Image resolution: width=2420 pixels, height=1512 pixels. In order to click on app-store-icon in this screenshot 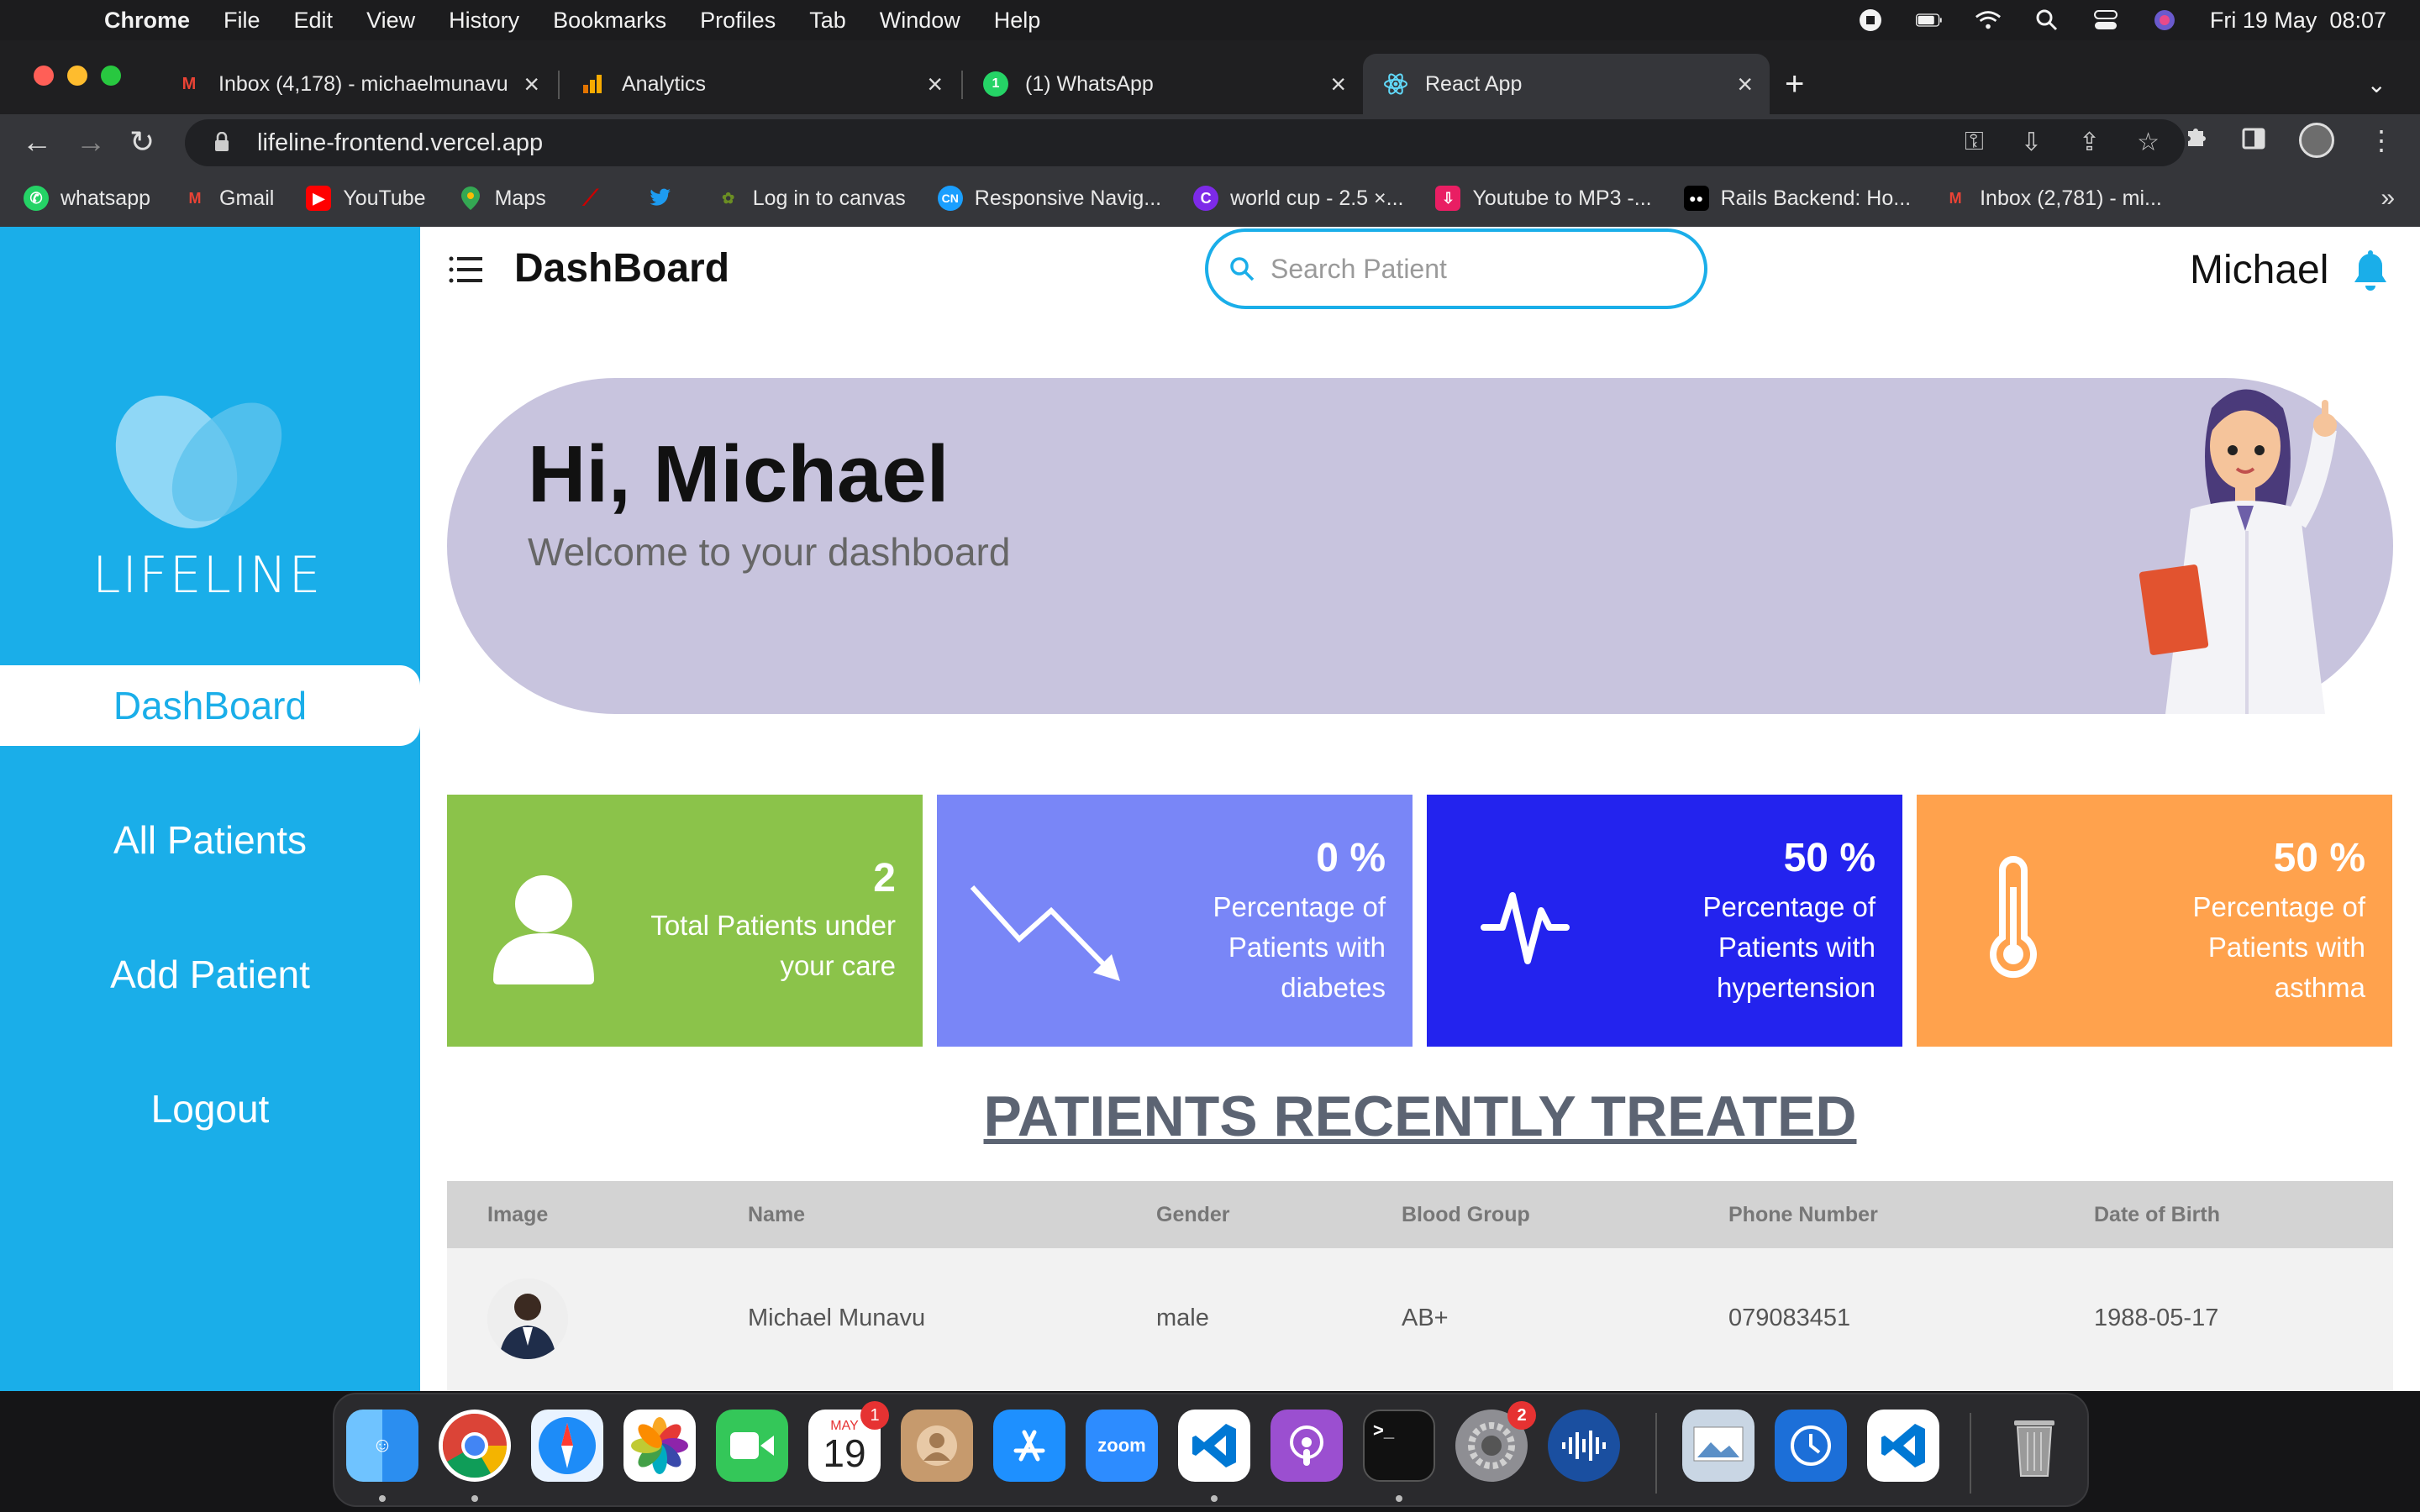, I will do `click(1029, 1446)`.